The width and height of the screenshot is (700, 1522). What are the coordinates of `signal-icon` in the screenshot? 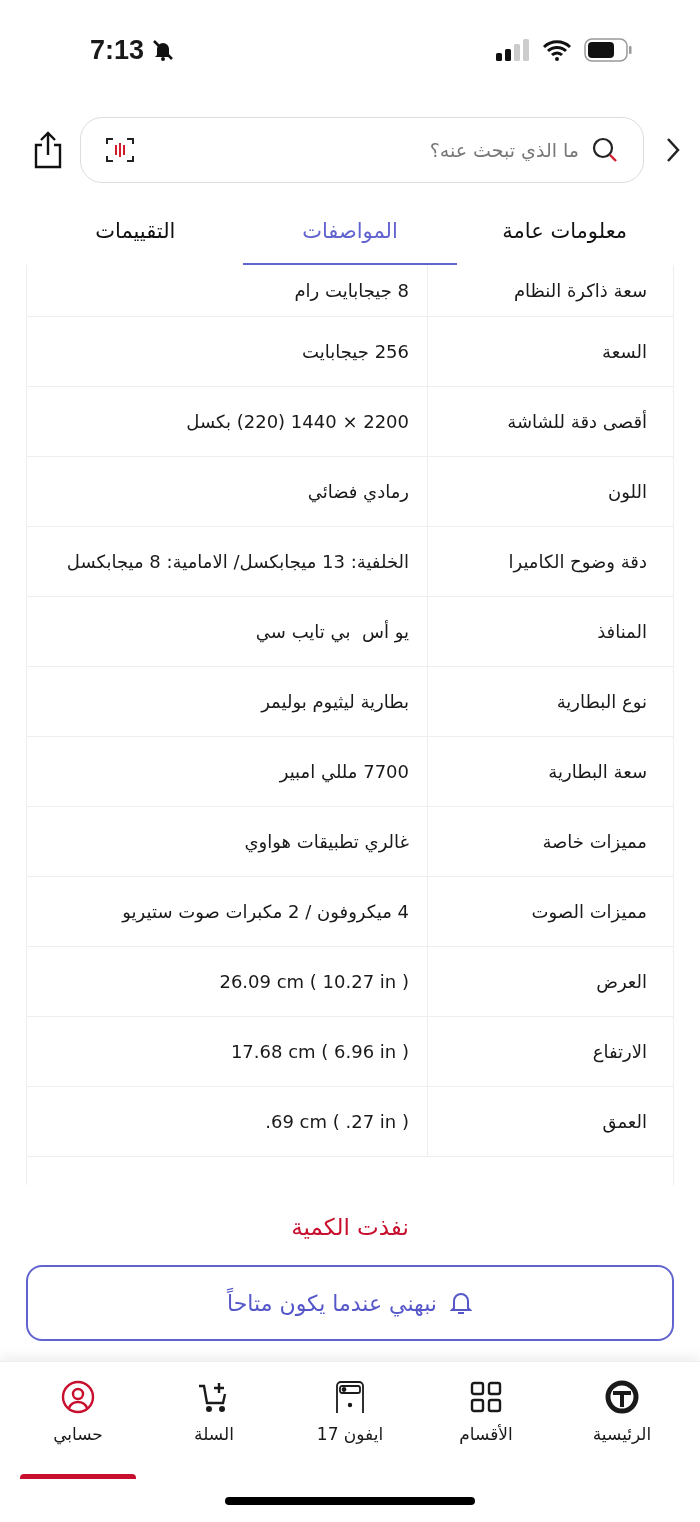 It's located at (513, 50).